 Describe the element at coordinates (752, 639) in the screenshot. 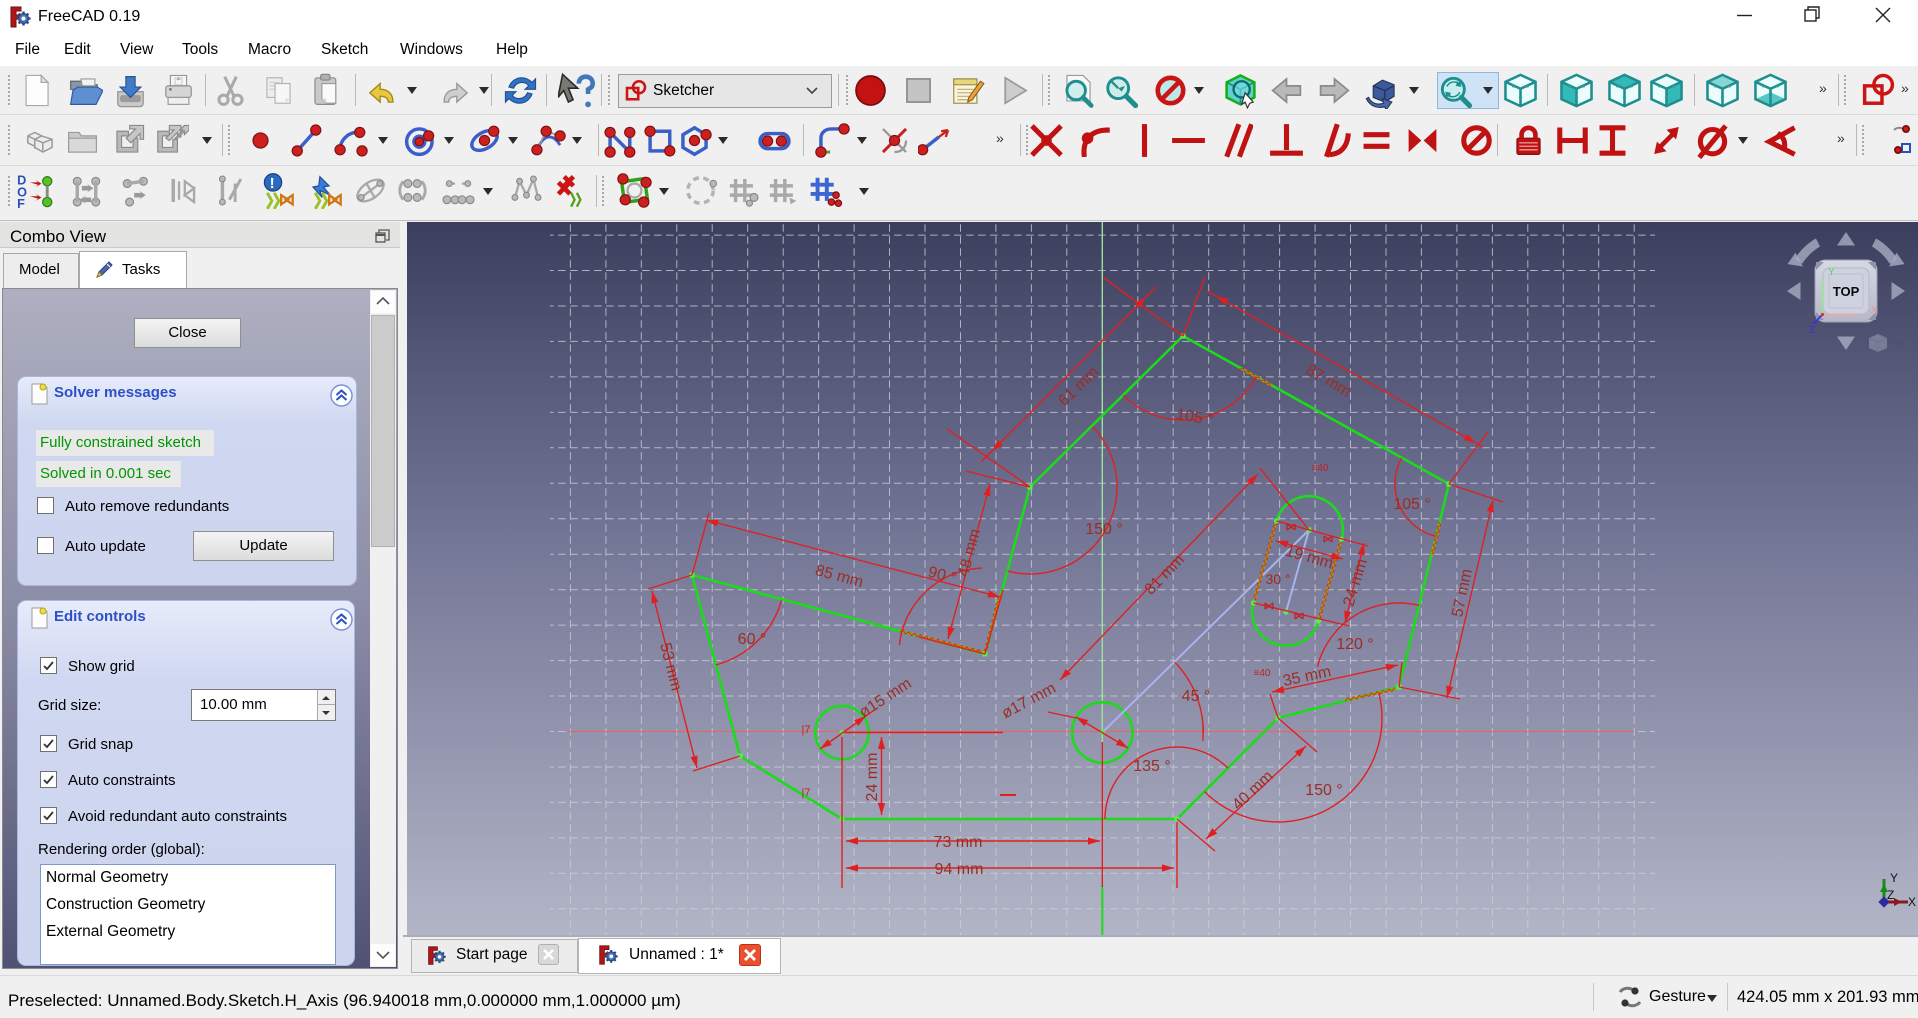

I see `svg-text: 60 °` at that location.